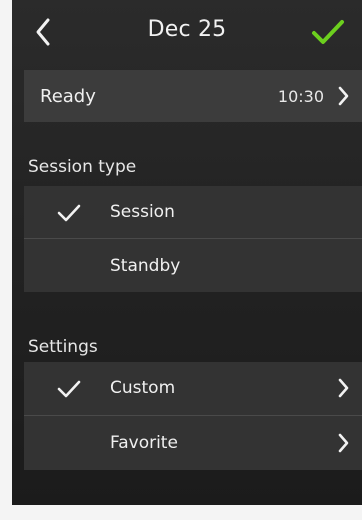  Describe the element at coordinates (193, 212) in the screenshot. I see `option-session: Session` at that location.